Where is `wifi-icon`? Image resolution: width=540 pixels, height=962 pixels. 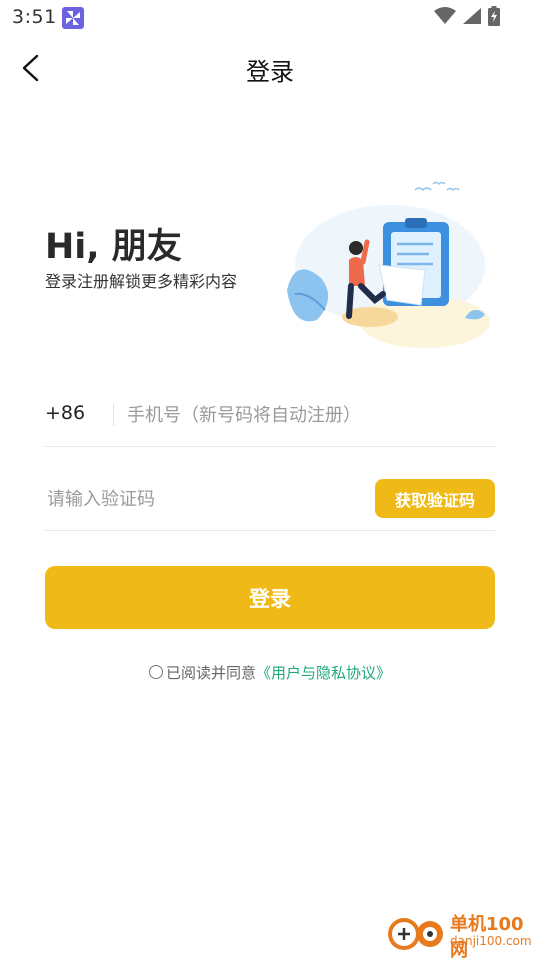 wifi-icon is located at coordinates (445, 18).